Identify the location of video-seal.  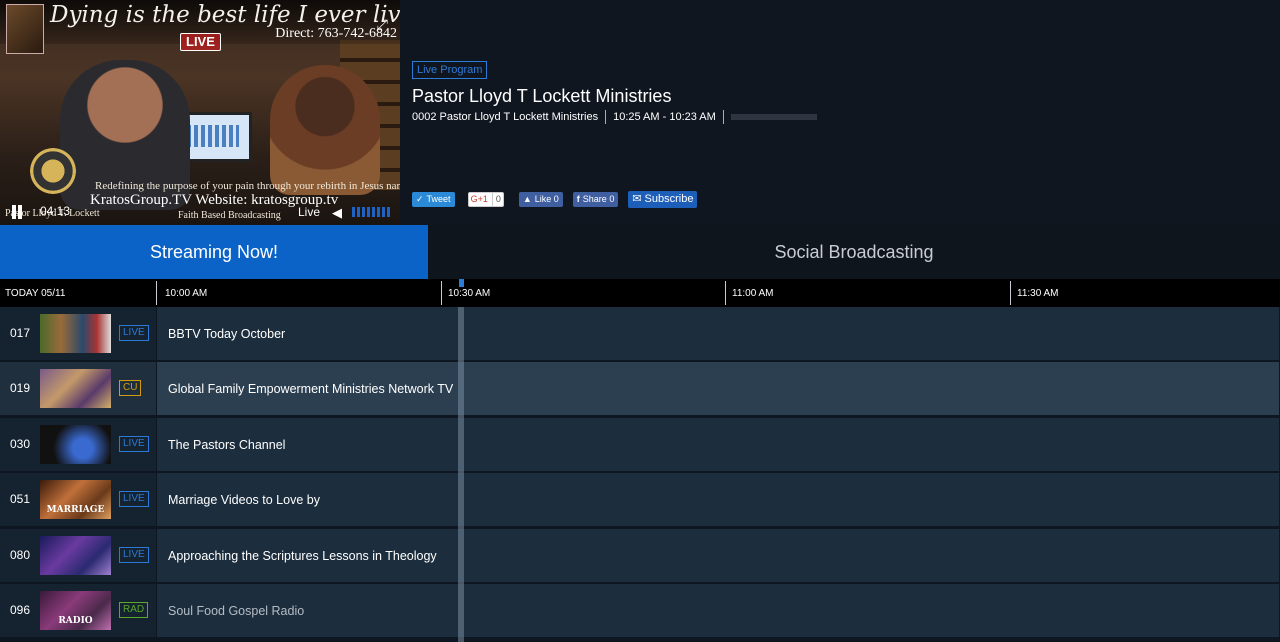
(53, 171).